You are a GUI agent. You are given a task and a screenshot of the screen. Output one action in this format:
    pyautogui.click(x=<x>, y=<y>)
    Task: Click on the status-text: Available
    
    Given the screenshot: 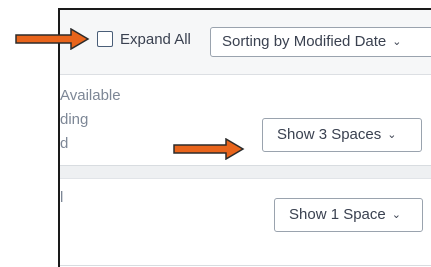 What is the action you would take?
    pyautogui.click(x=90, y=95)
    